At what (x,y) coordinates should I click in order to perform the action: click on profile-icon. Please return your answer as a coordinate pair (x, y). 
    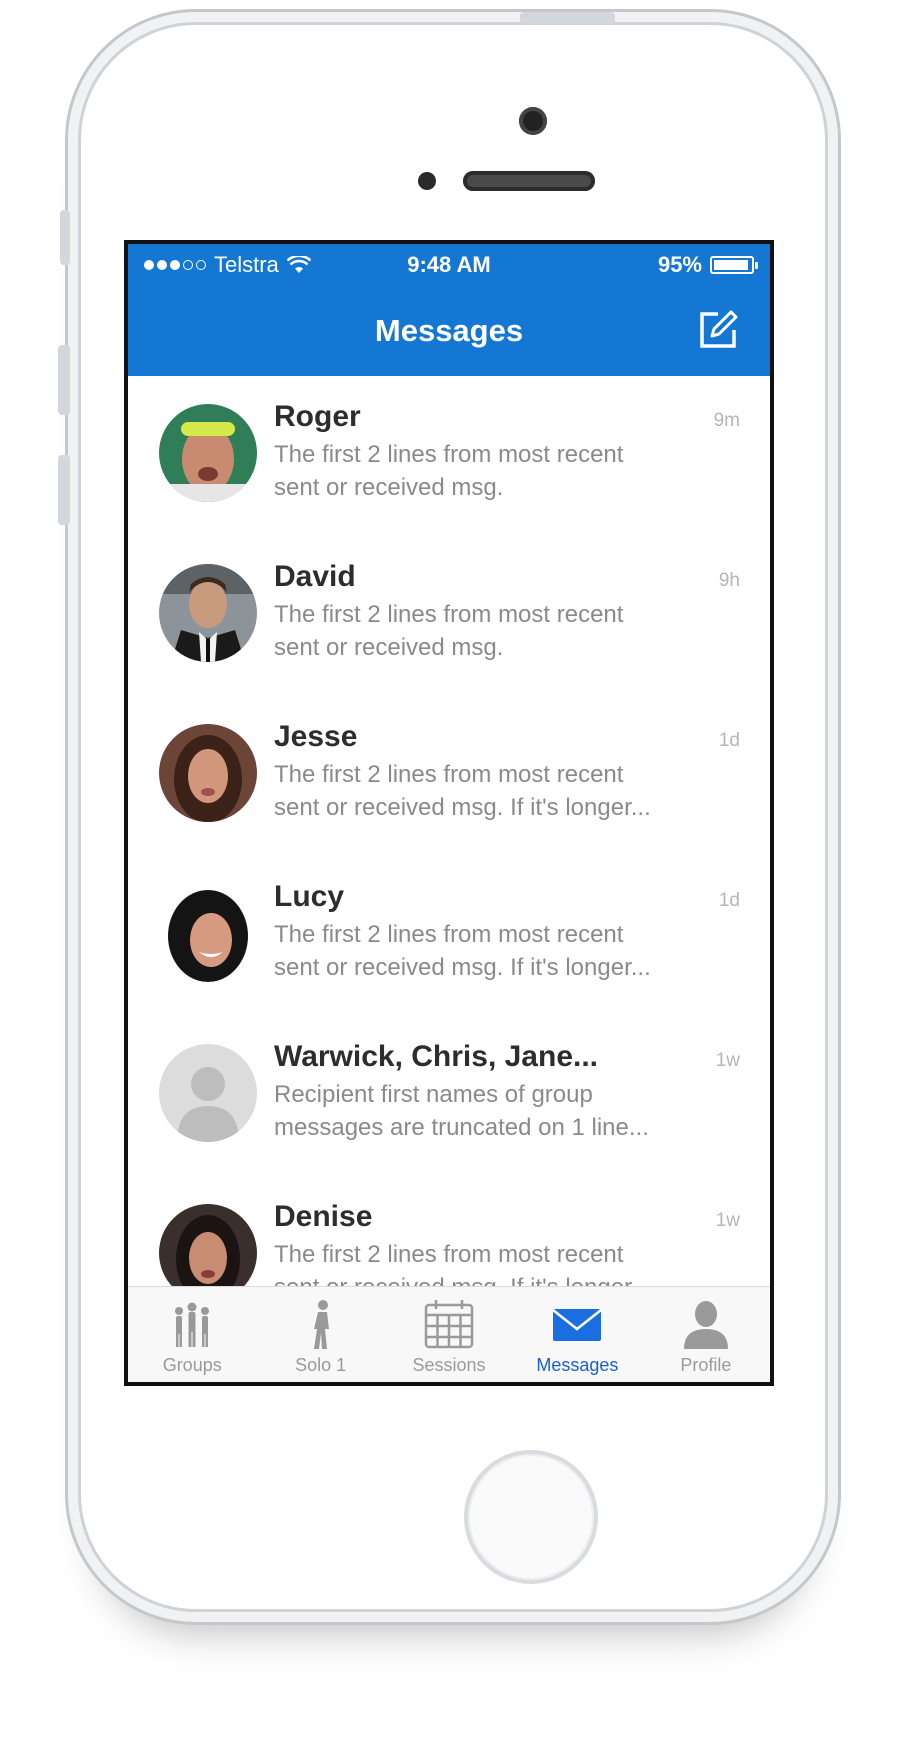
    Looking at the image, I should click on (705, 1325).